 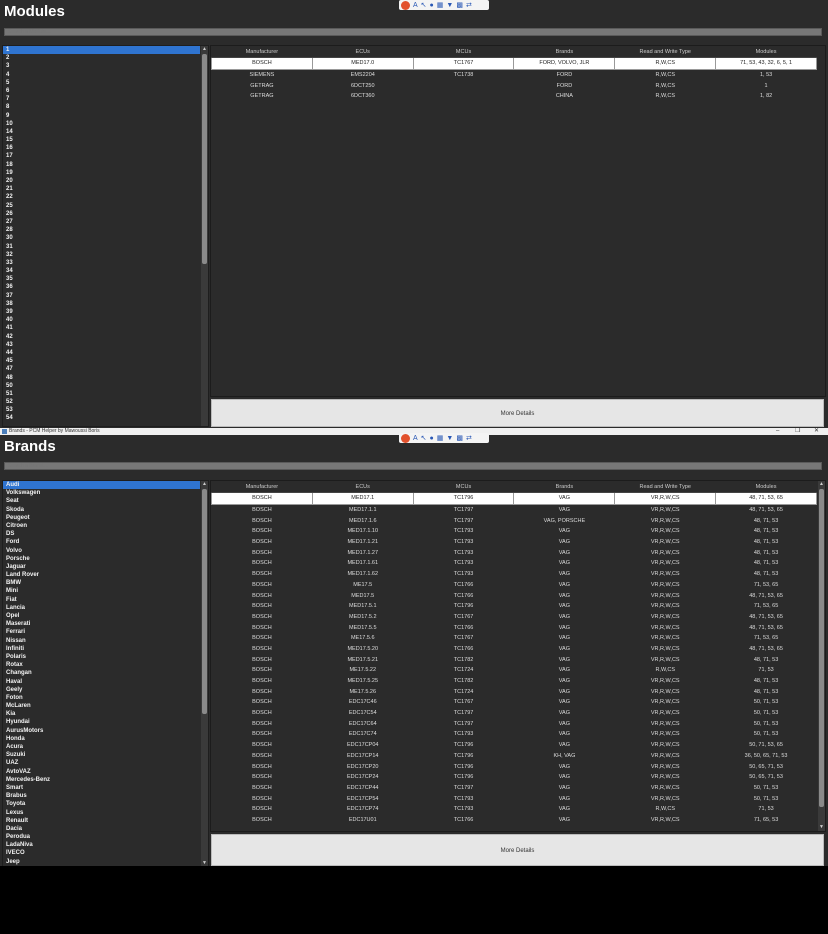 What do you see at coordinates (101, 600) in the screenshot?
I see `list-item: Fiat` at bounding box center [101, 600].